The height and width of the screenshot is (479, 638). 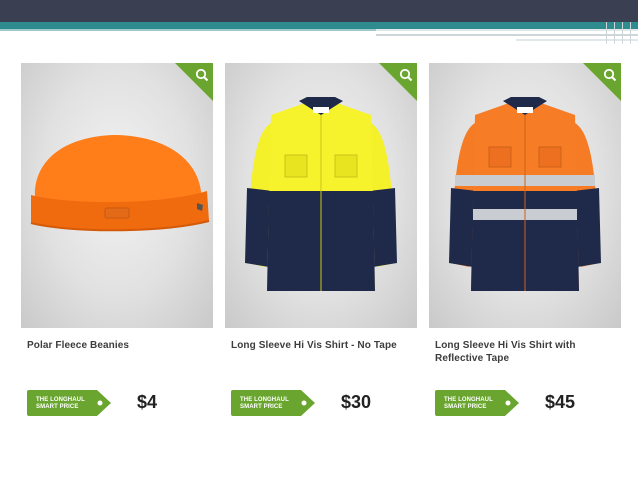 What do you see at coordinates (356, 402) in the screenshot?
I see `product-price: $30` at bounding box center [356, 402].